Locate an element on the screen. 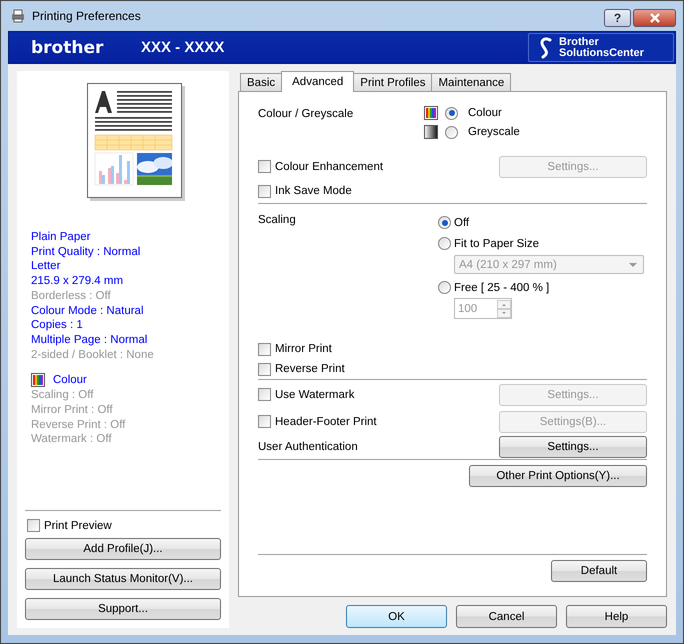  dialog-button: Help is located at coordinates (616, 616).